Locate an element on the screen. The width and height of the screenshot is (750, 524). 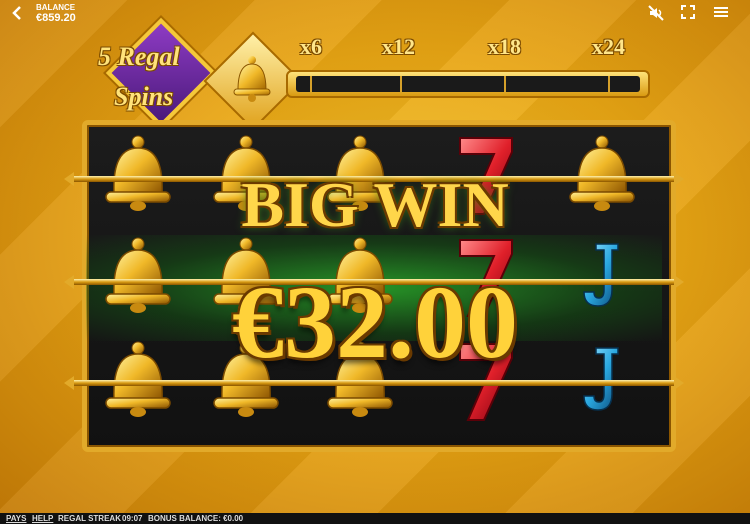
bonus-balance: BONUS BALANCE: €0.00 is located at coordinates (196, 518).